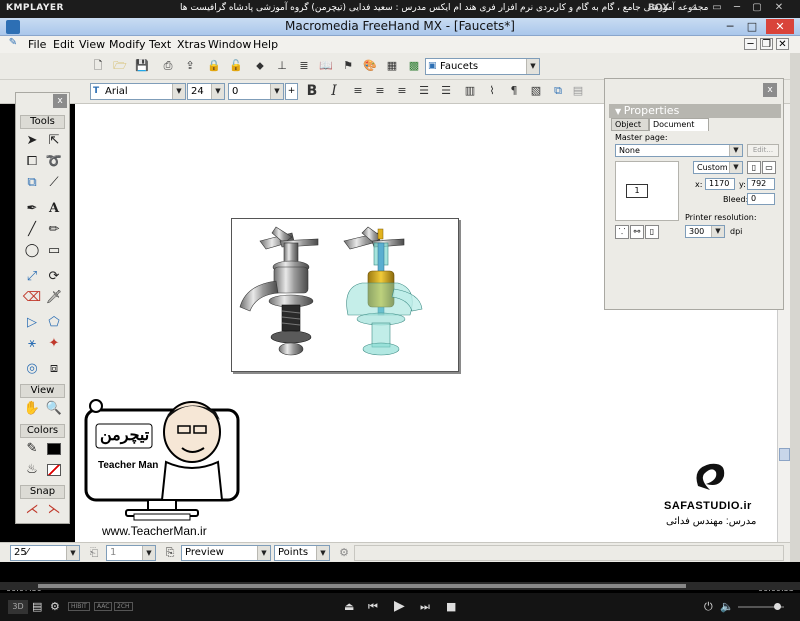 Image resolution: width=800 pixels, height=621 pixels. Describe the element at coordinates (425, 607) in the screenshot. I see `next-icon: ⏭` at that location.